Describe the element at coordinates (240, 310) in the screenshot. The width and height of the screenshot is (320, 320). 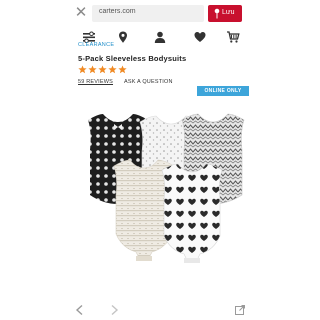
I see `share-icon` at that location.